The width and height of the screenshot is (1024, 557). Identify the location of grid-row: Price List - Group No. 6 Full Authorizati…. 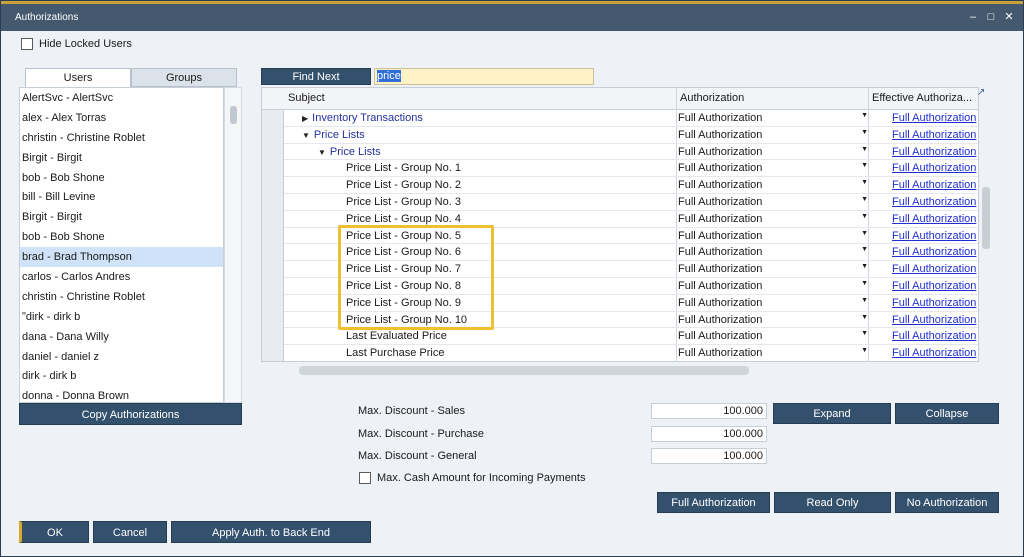
(631, 253).